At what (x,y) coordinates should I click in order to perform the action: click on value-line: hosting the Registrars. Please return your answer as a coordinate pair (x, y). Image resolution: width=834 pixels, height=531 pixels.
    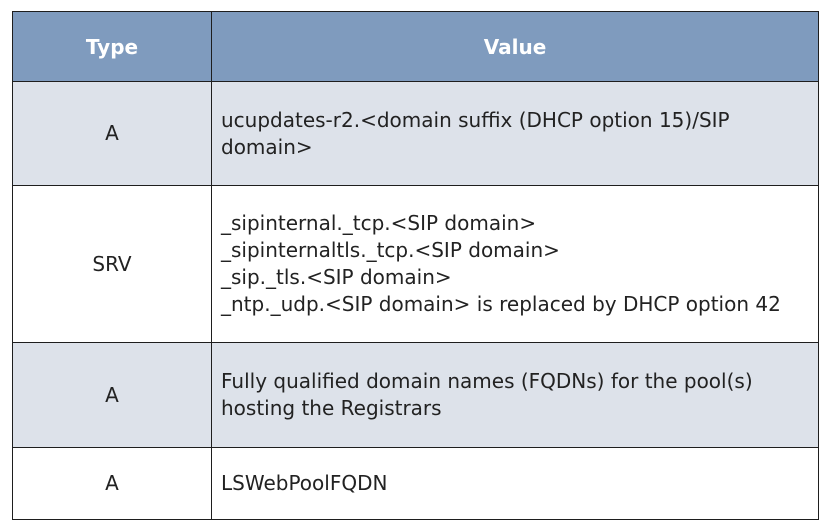
    Looking at the image, I should click on (331, 408).